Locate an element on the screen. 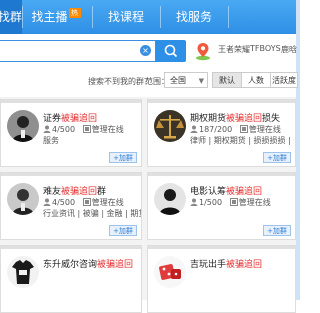 Image resolution: width=320 pixels, height=313 pixels. tab-find-service: 找服务 is located at coordinates (194, 17).